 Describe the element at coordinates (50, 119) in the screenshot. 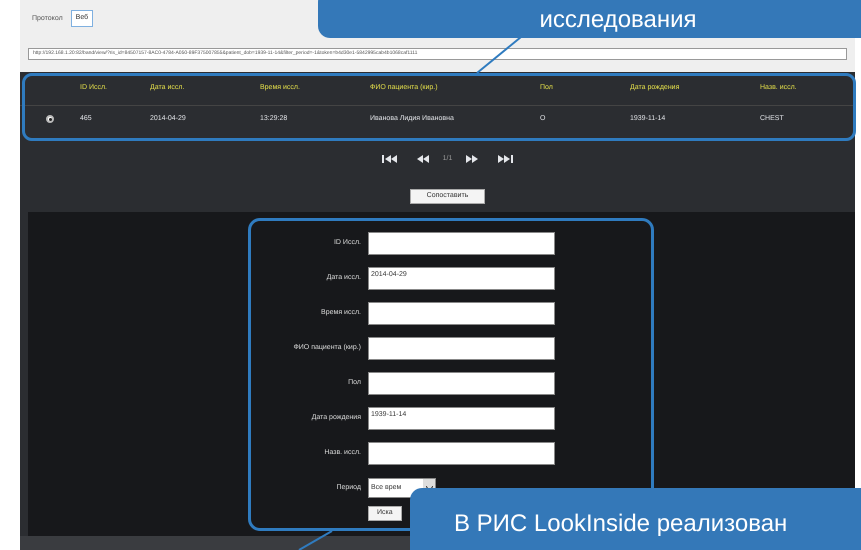

I see `radio-button` at that location.